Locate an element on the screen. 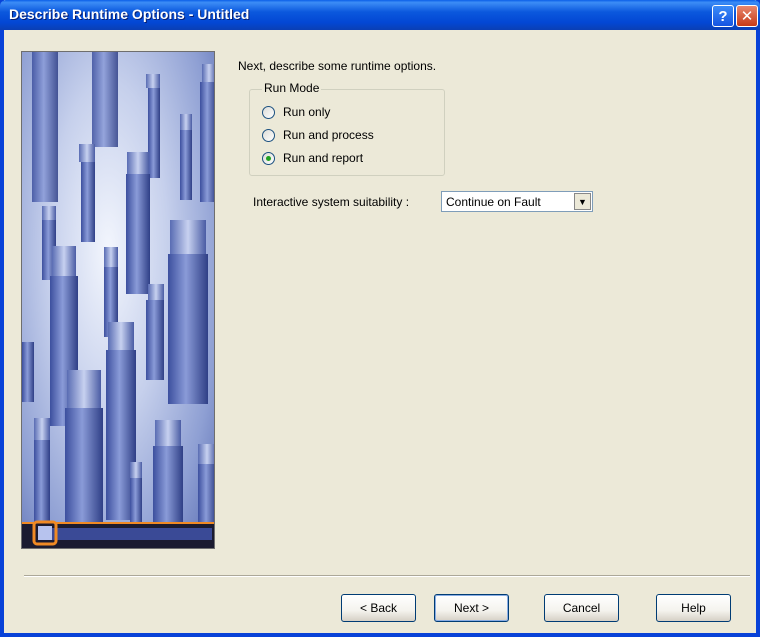  radio-run-and-process: Run and process is located at coordinates (318, 135).